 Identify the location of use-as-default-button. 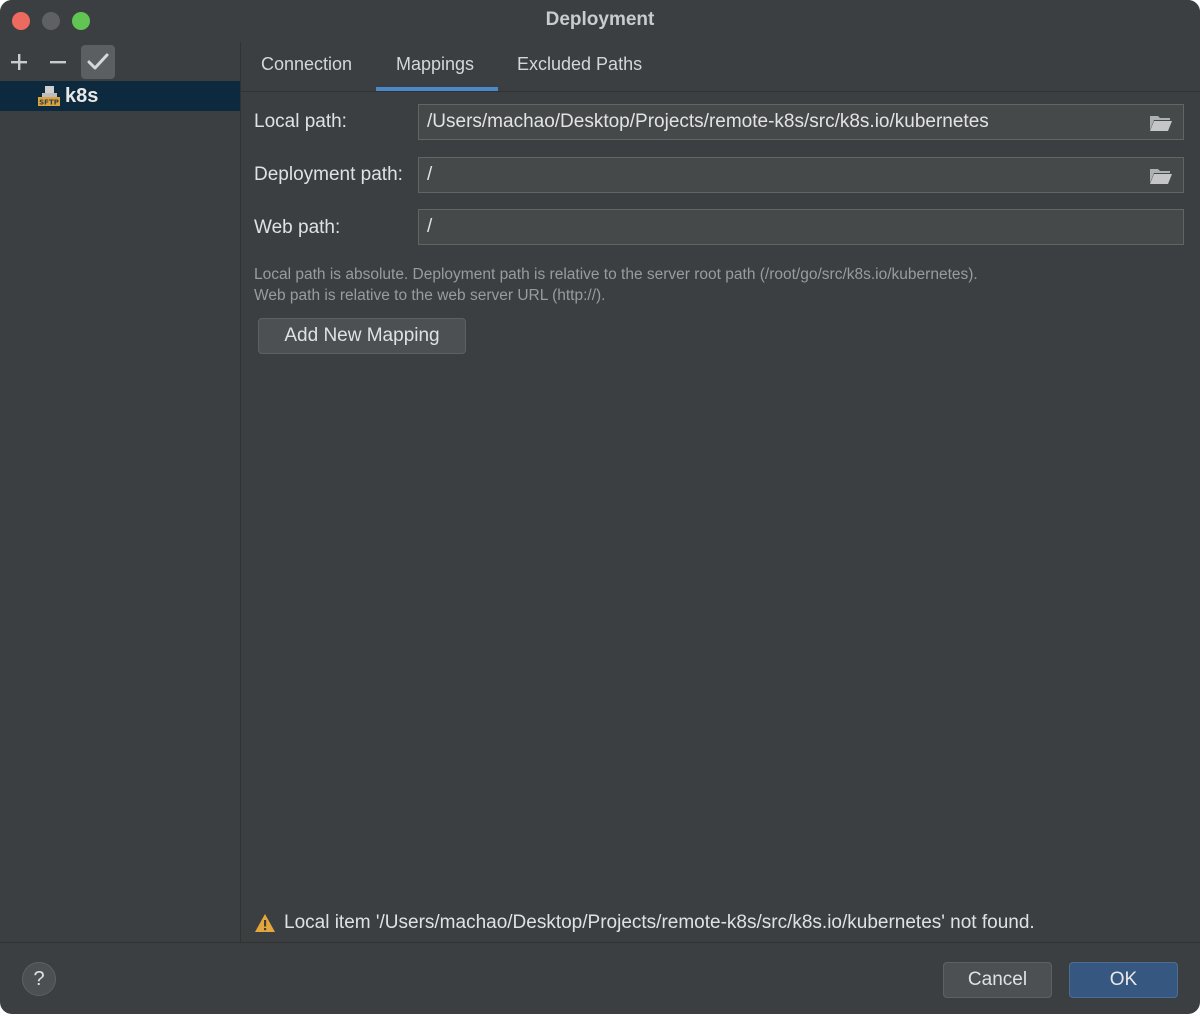
(98, 62).